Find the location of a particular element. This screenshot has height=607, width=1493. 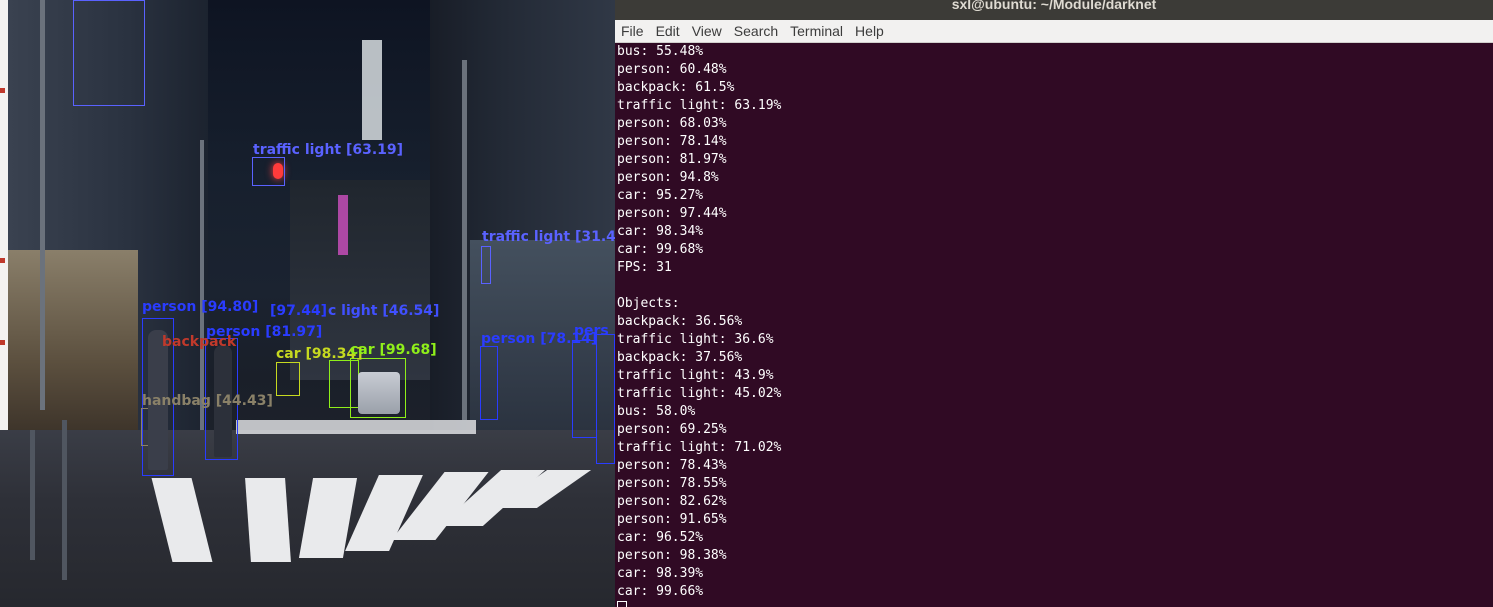

terminal-line: backpack: 37.56% is located at coordinates (680, 357).